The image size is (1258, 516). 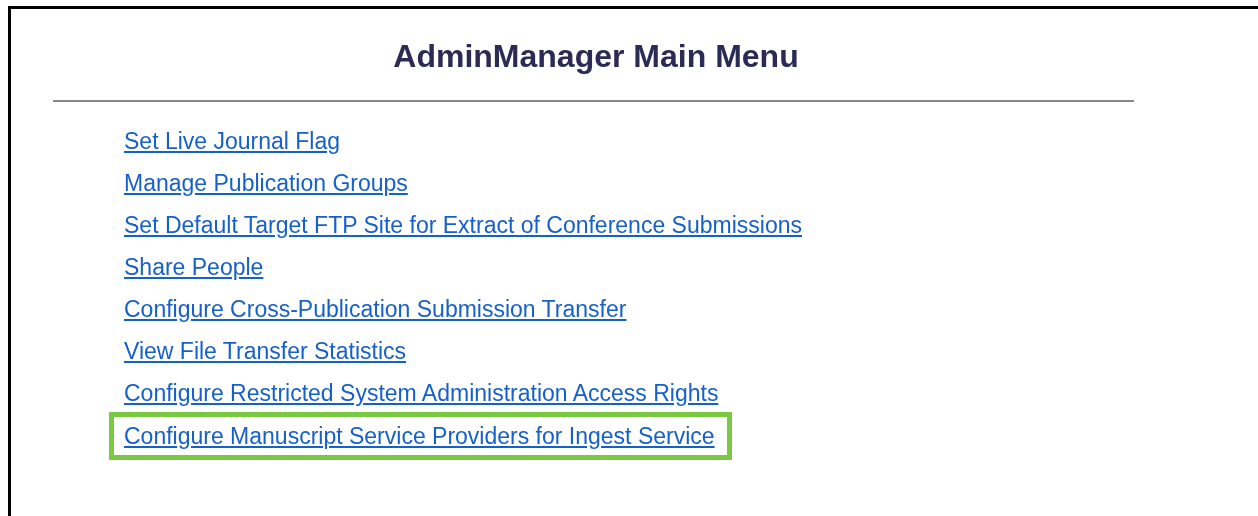 I want to click on menu-link: Configure Restricted System Administration Access Rights, so click(x=421, y=393).